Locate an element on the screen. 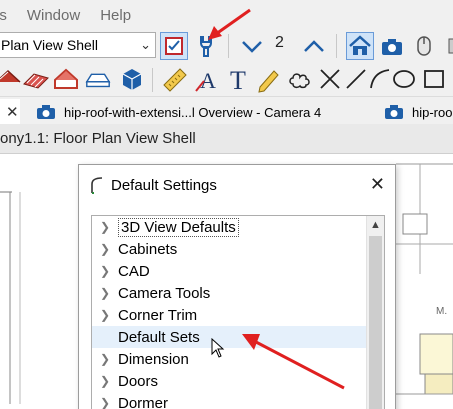  default-settings-button is located at coordinates (206, 46).